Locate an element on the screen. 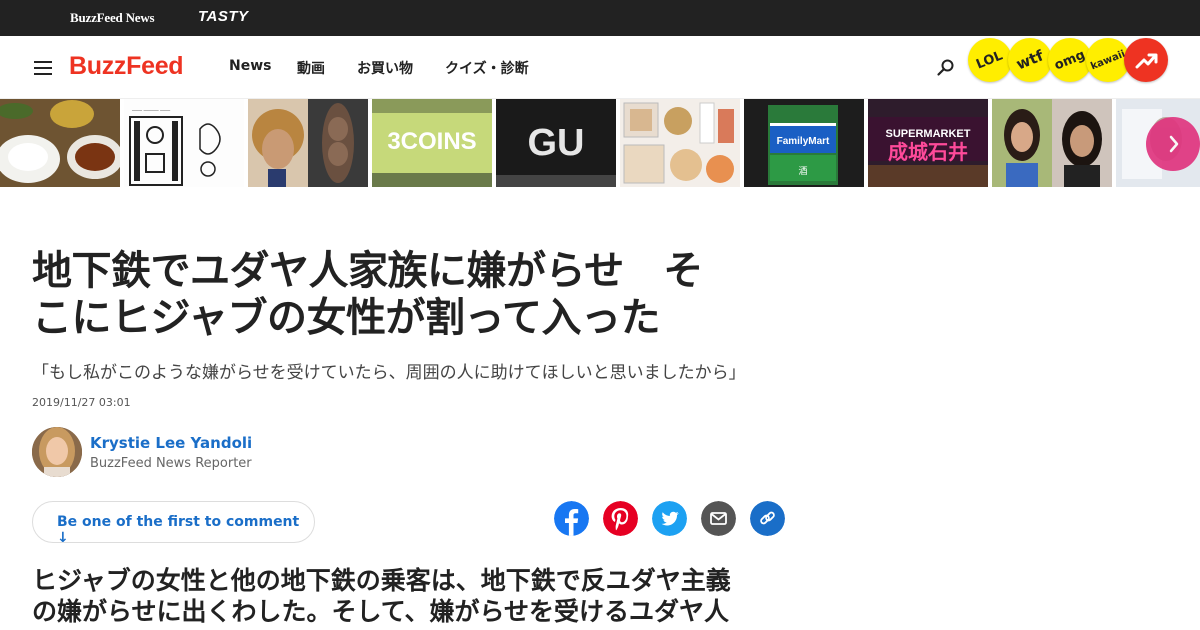  comment-button: Be one of the first to comment ↓ is located at coordinates (173, 523).